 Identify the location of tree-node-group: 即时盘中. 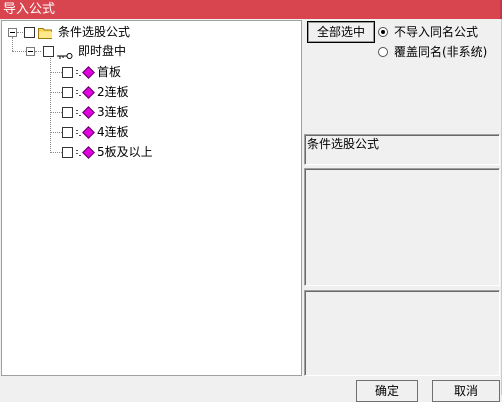
(152, 51).